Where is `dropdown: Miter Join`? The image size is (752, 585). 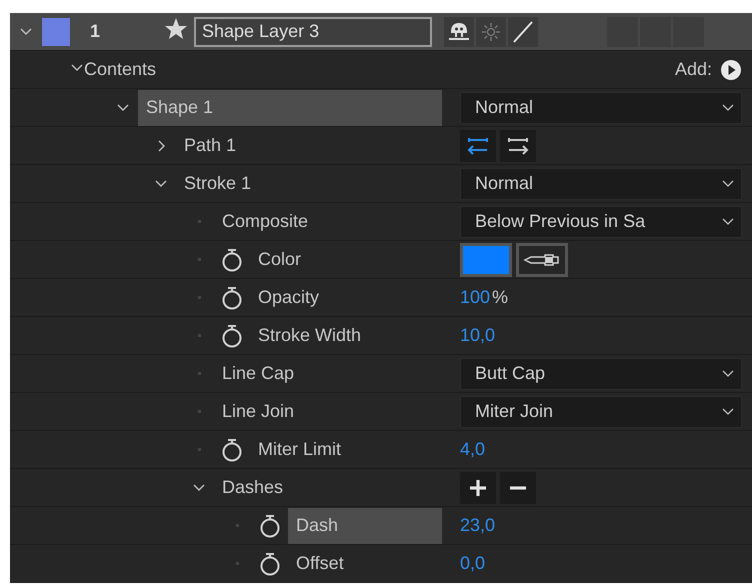
dropdown: Miter Join is located at coordinates (601, 412).